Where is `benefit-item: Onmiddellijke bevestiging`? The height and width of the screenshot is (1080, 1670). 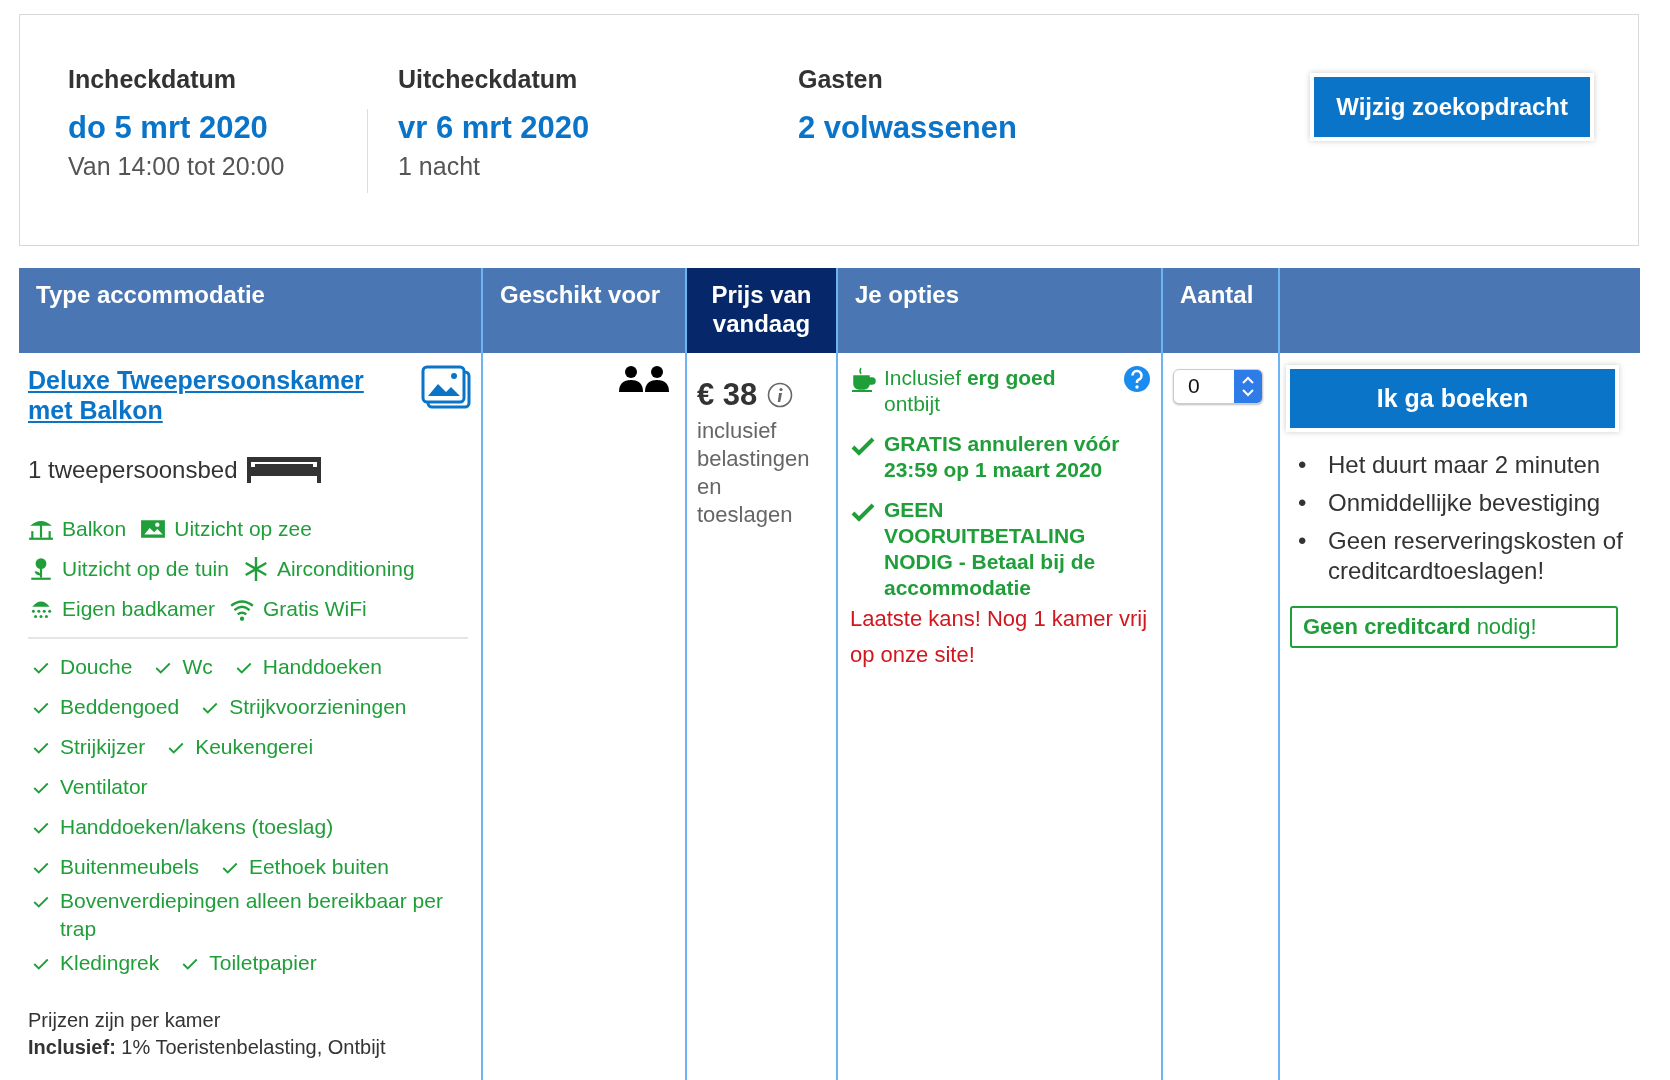 benefit-item: Onmiddellijke bevestiging is located at coordinates (1465, 503).